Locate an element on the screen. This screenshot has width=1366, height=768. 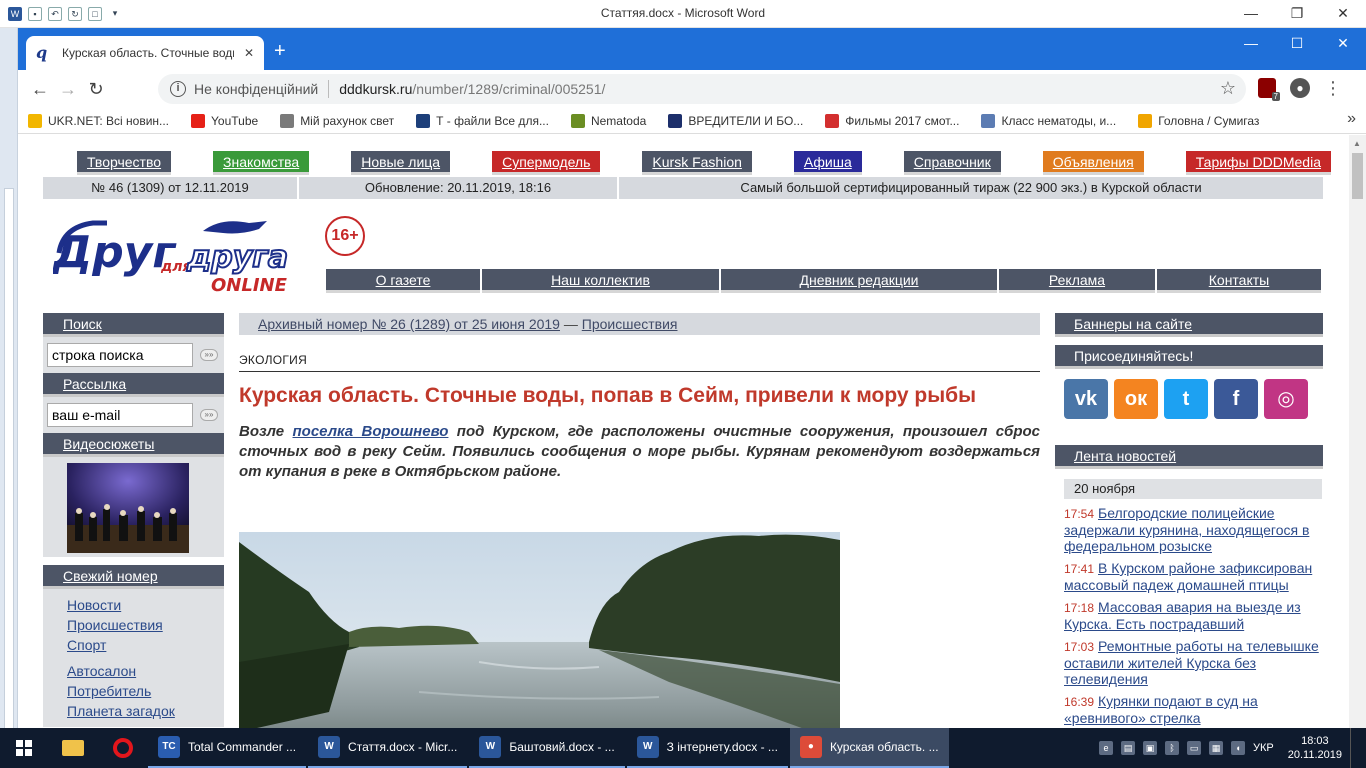
file-explorer-button is located at coordinates (73, 748).